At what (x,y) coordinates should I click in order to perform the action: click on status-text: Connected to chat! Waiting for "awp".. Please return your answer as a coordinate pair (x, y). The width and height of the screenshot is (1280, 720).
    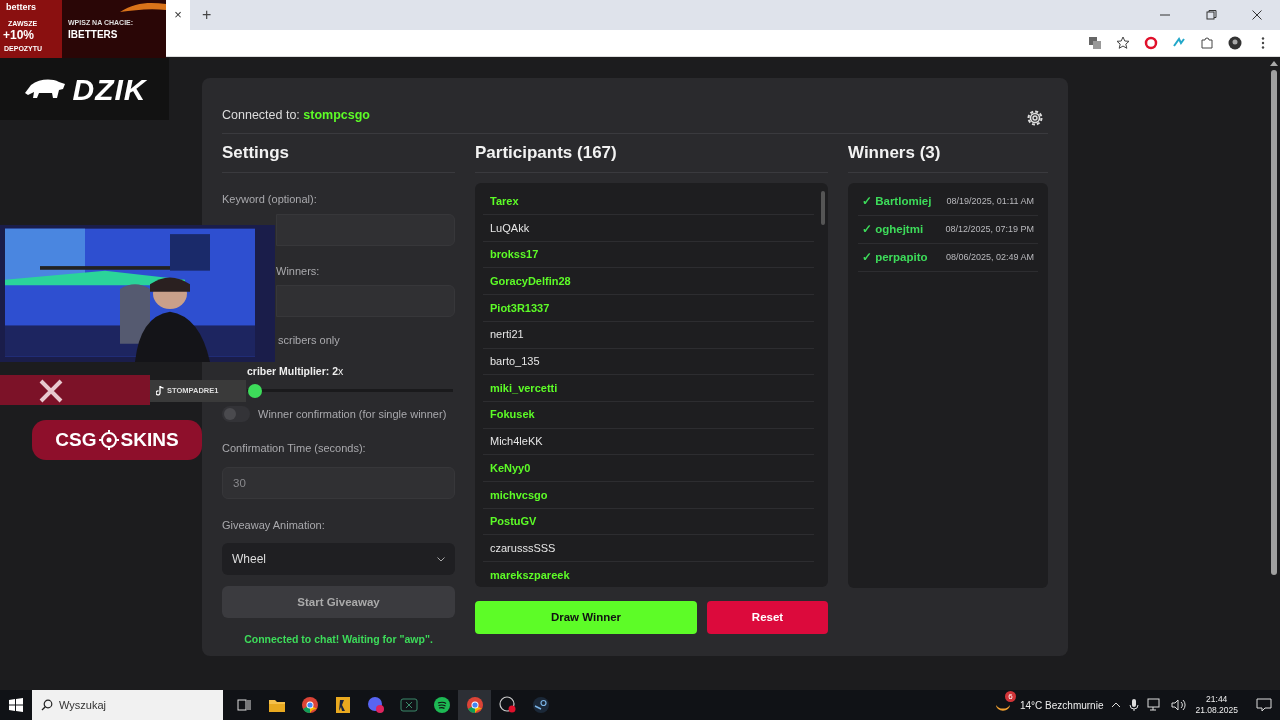
    Looking at the image, I should click on (338, 640).